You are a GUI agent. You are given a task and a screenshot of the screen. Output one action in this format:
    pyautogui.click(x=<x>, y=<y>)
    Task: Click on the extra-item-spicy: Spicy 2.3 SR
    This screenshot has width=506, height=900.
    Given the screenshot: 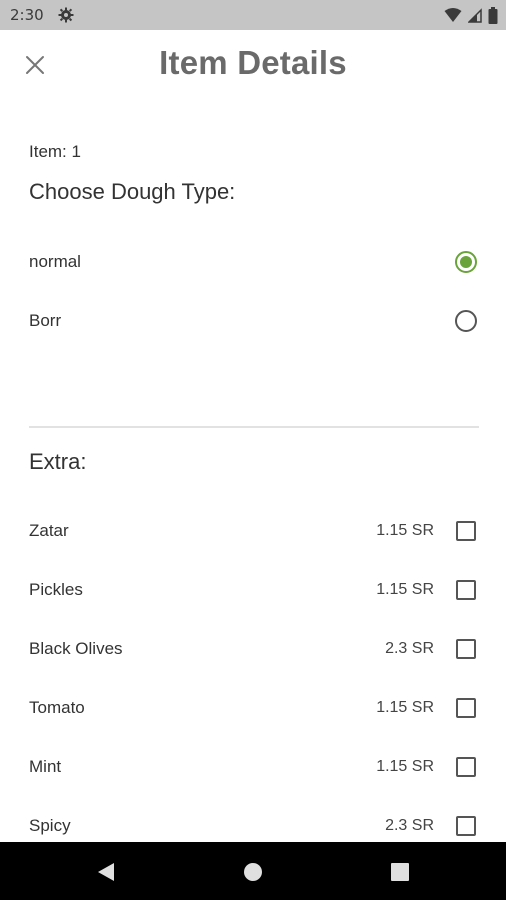 What is the action you would take?
    pyautogui.click(x=253, y=826)
    